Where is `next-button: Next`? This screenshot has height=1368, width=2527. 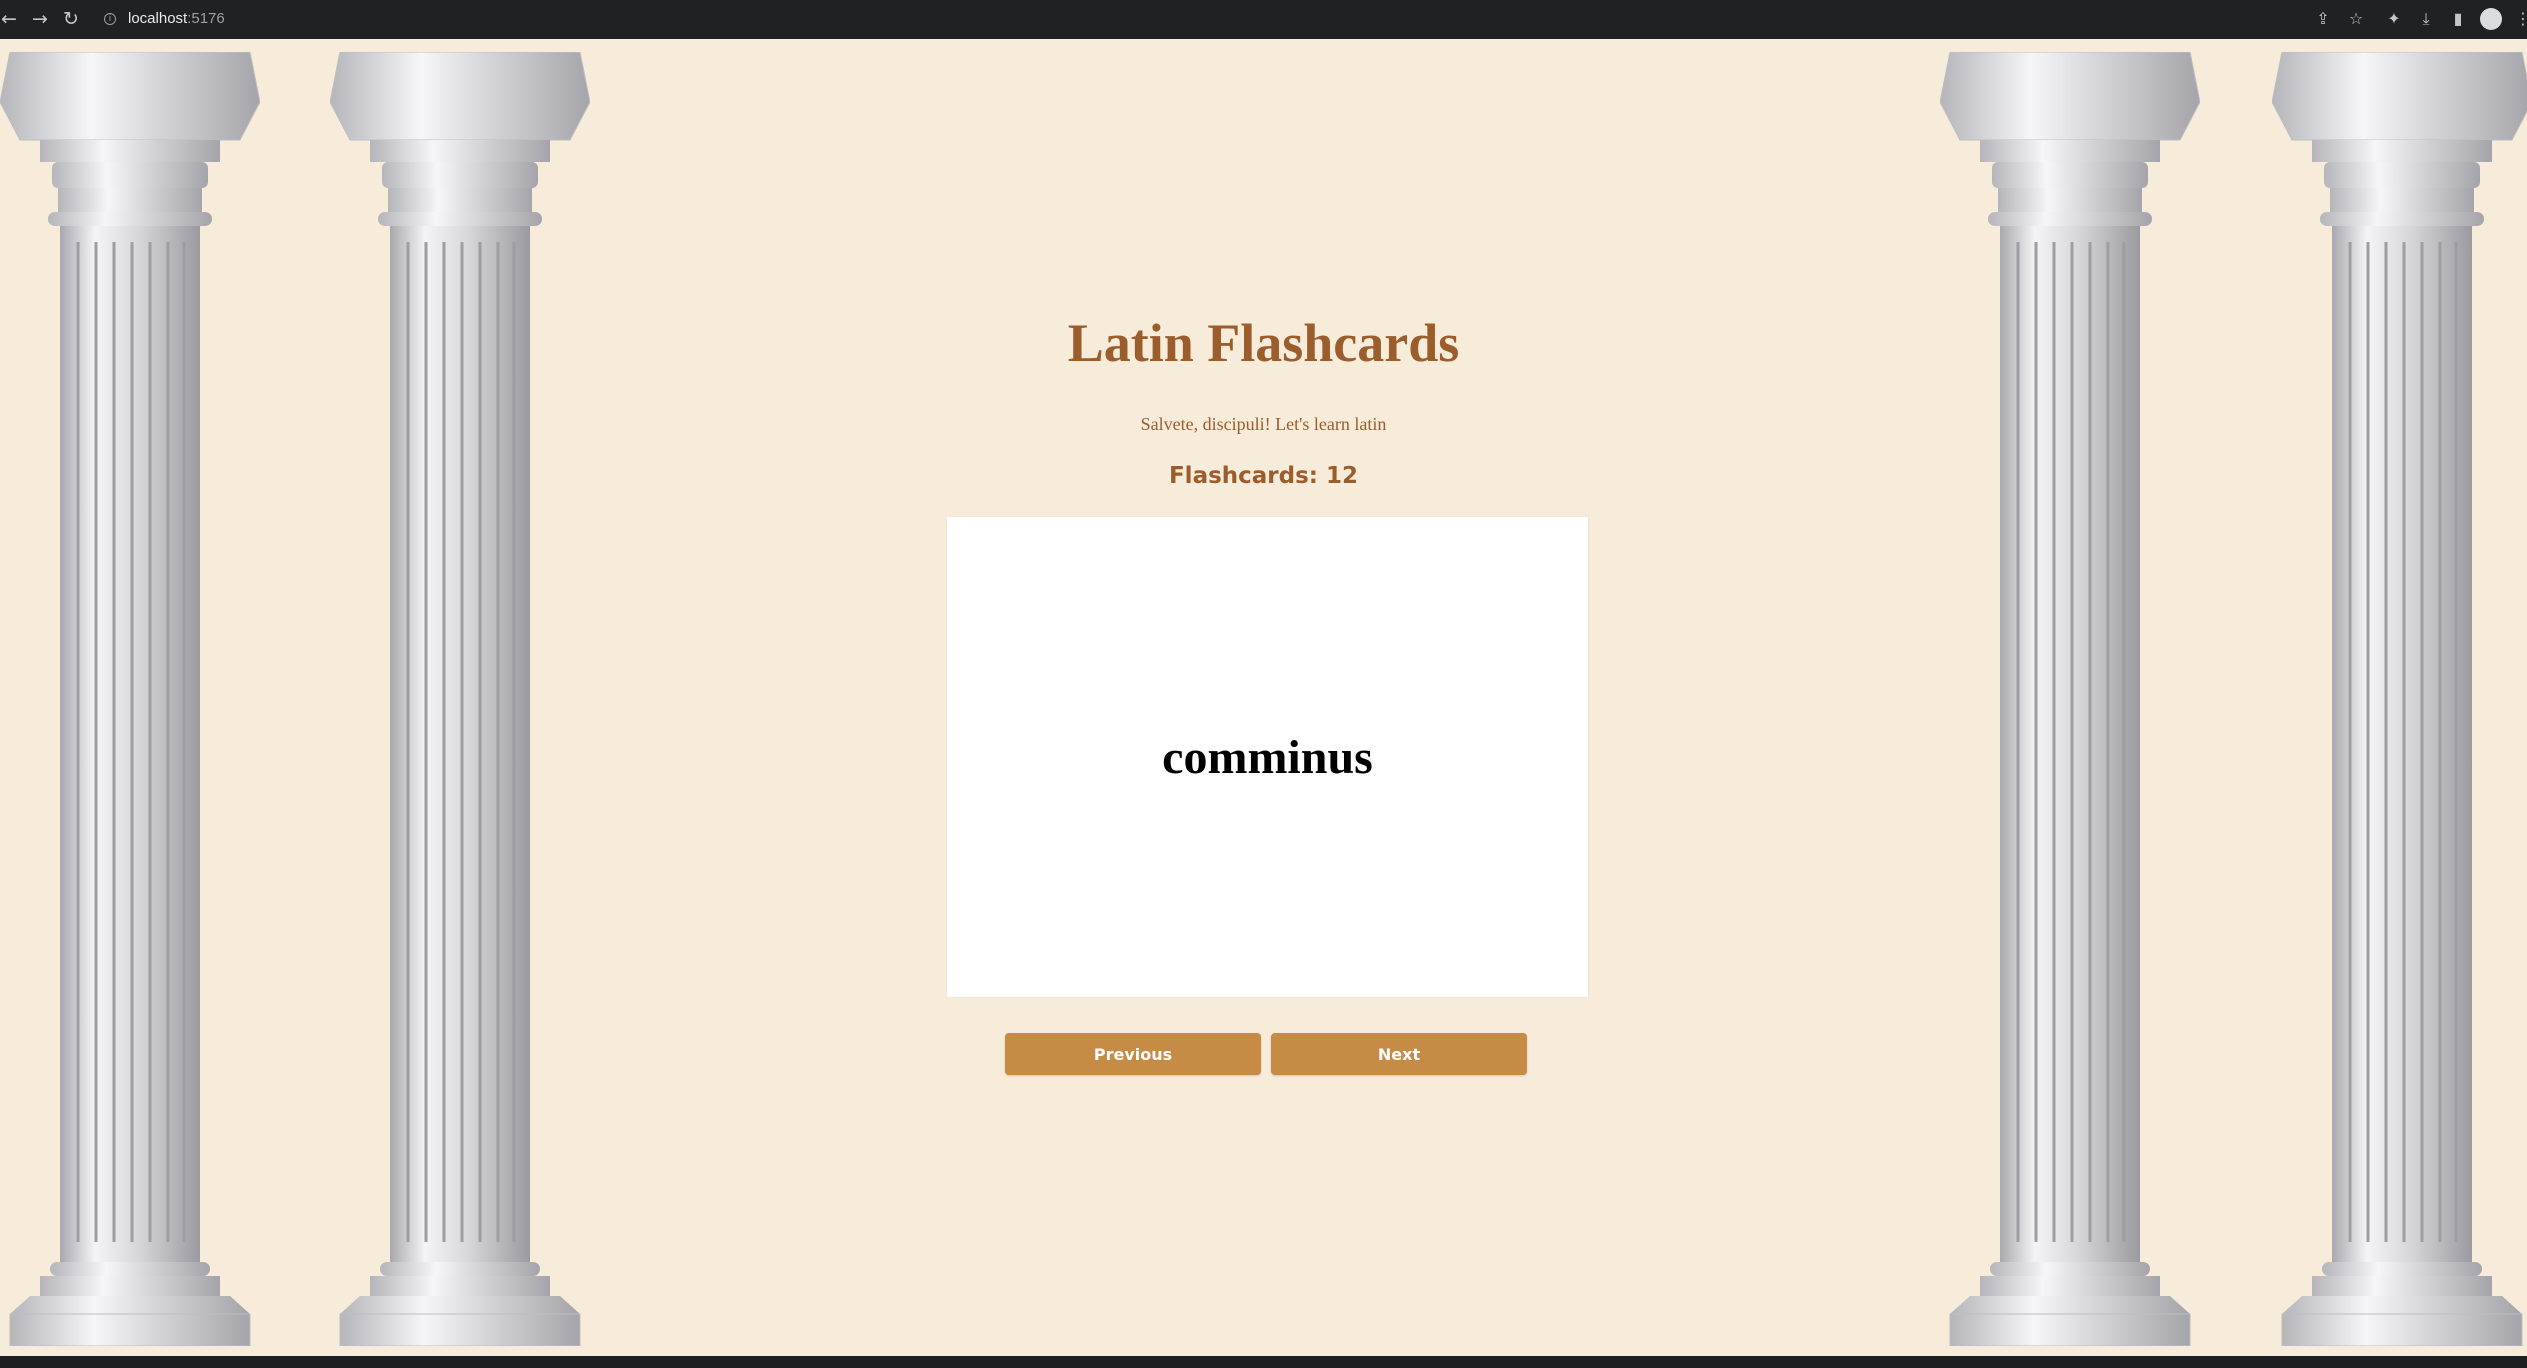 next-button: Next is located at coordinates (1399, 1054).